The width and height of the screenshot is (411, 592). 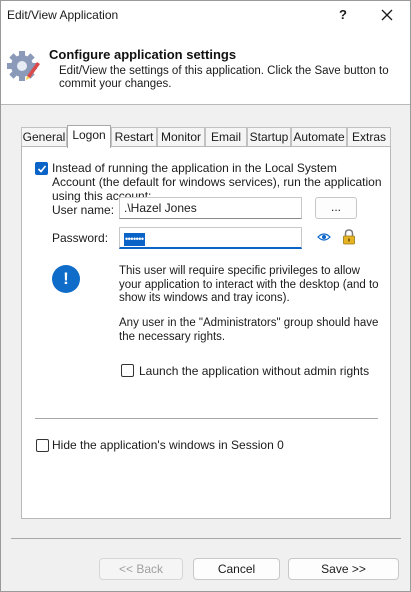 What do you see at coordinates (134, 239) in the screenshot?
I see `password-mask: •••••••` at bounding box center [134, 239].